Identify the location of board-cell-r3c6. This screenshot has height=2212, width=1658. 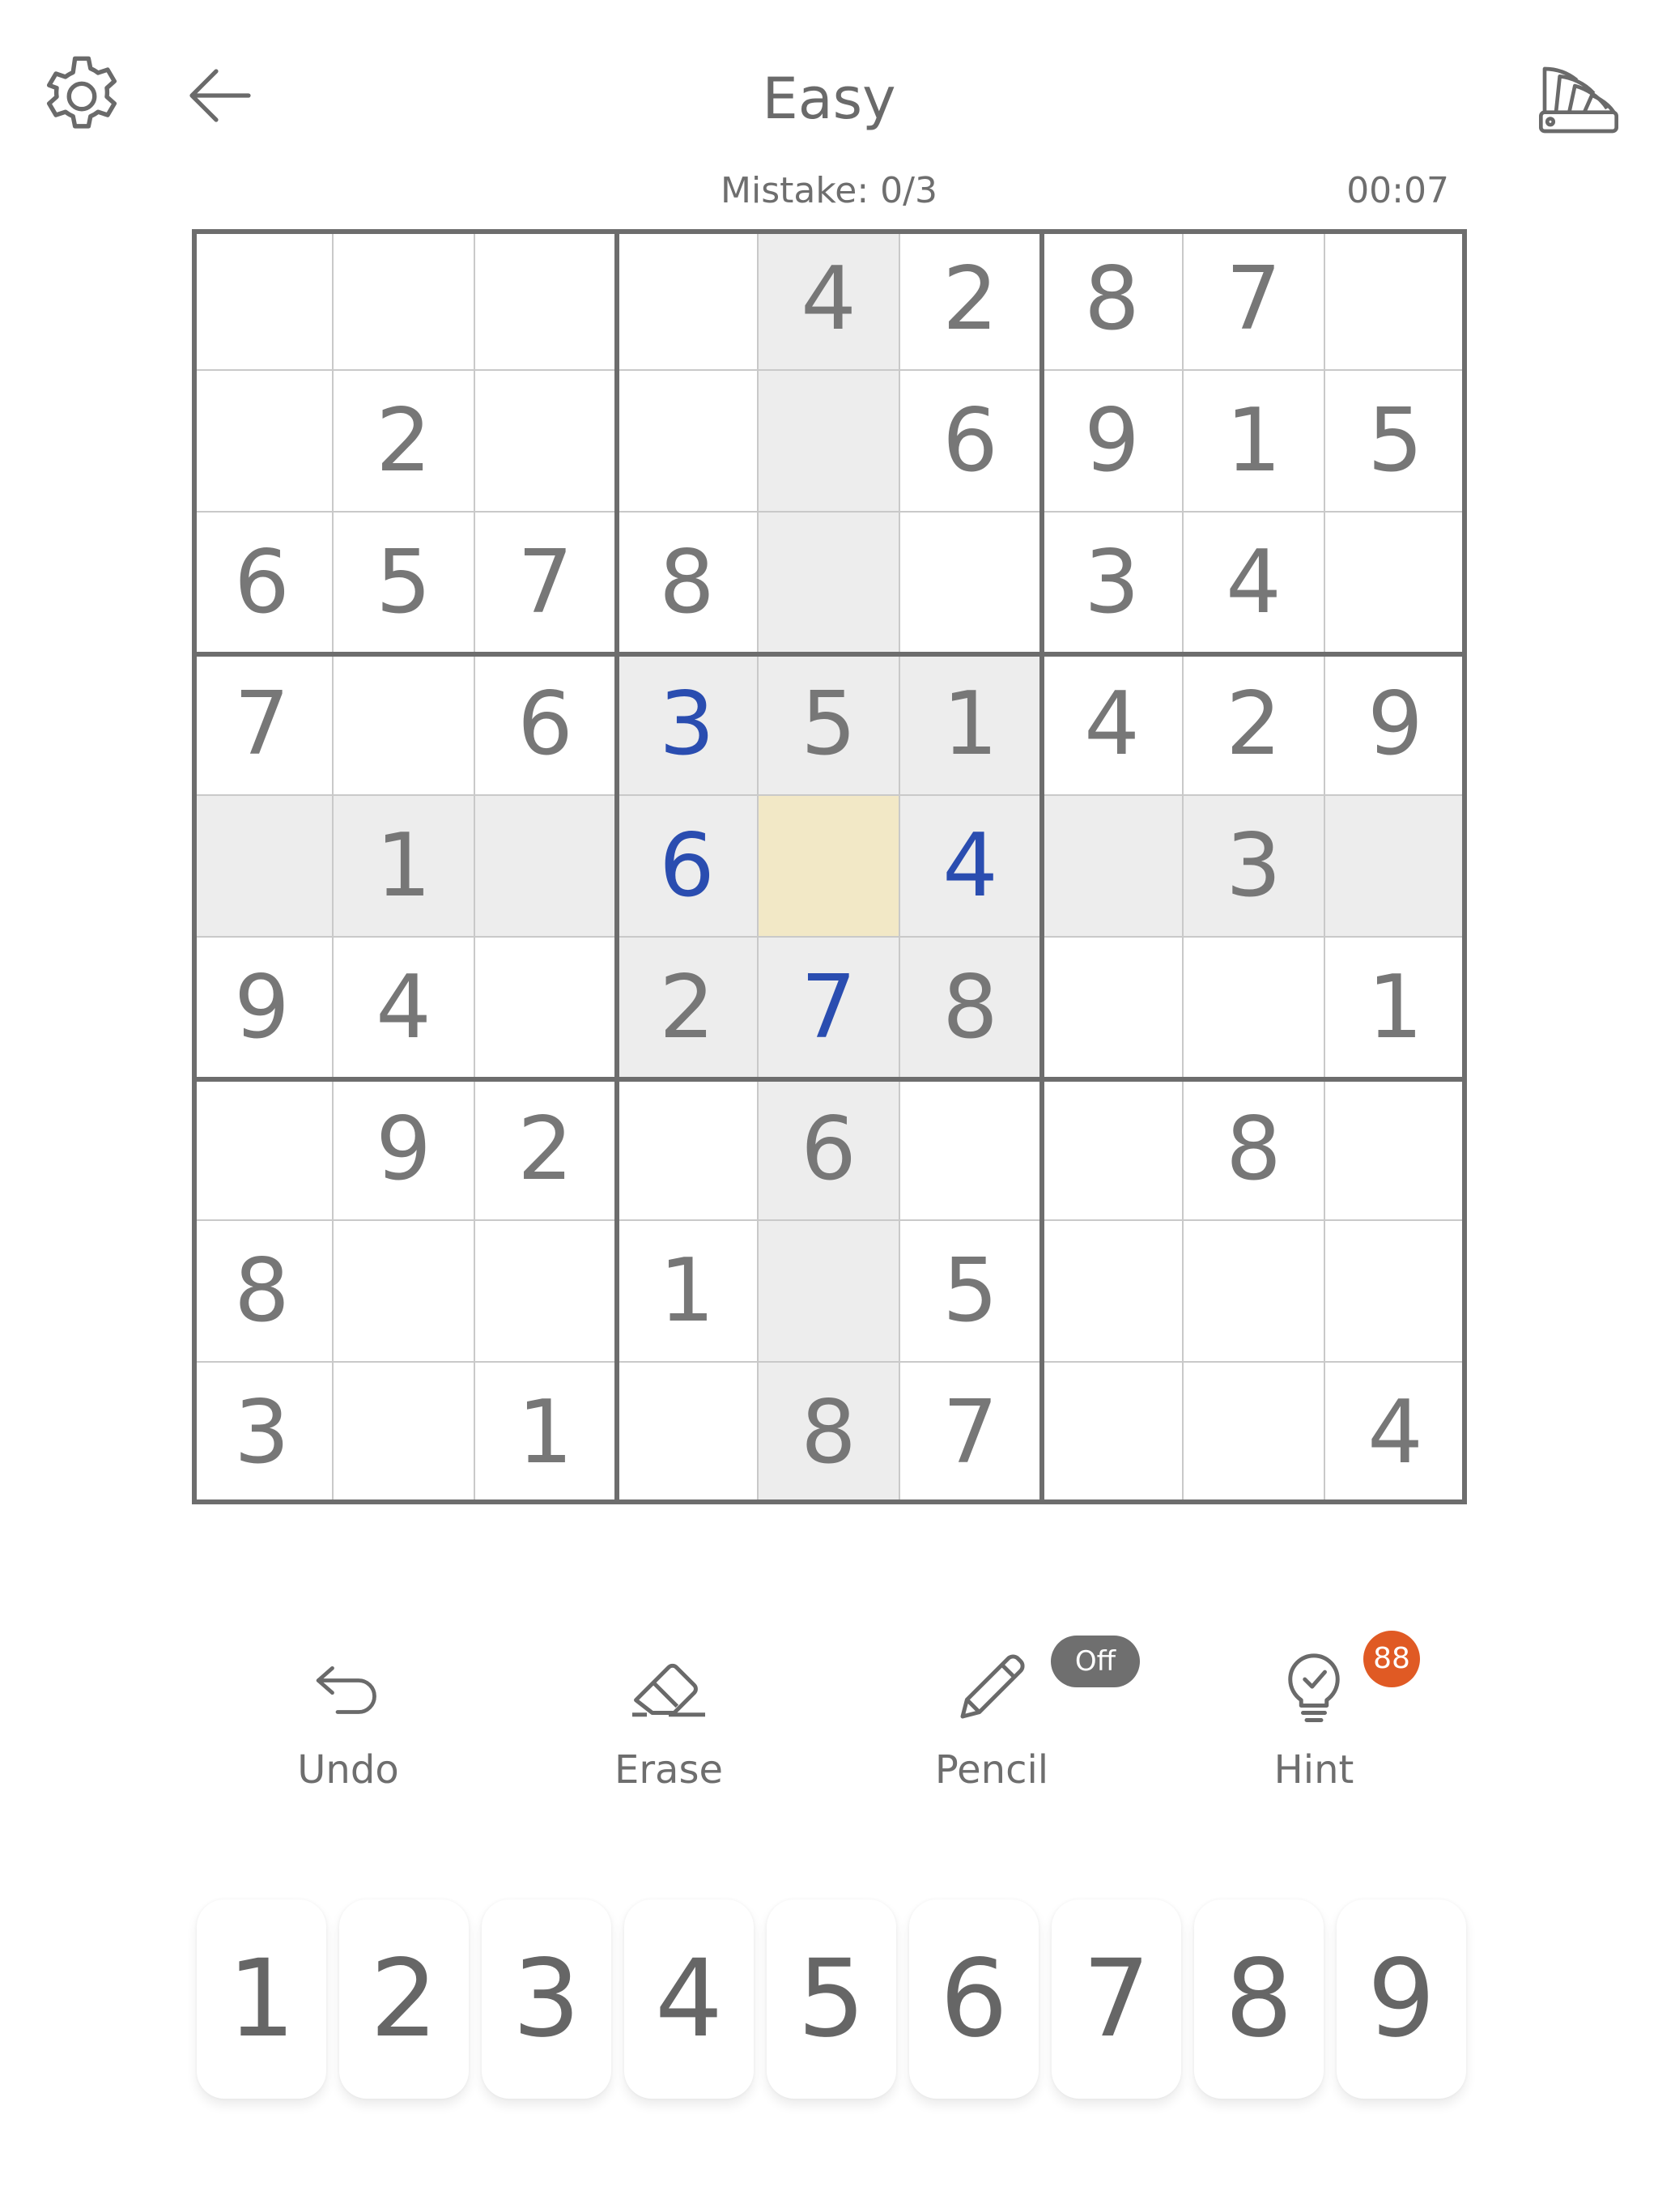
(971, 584).